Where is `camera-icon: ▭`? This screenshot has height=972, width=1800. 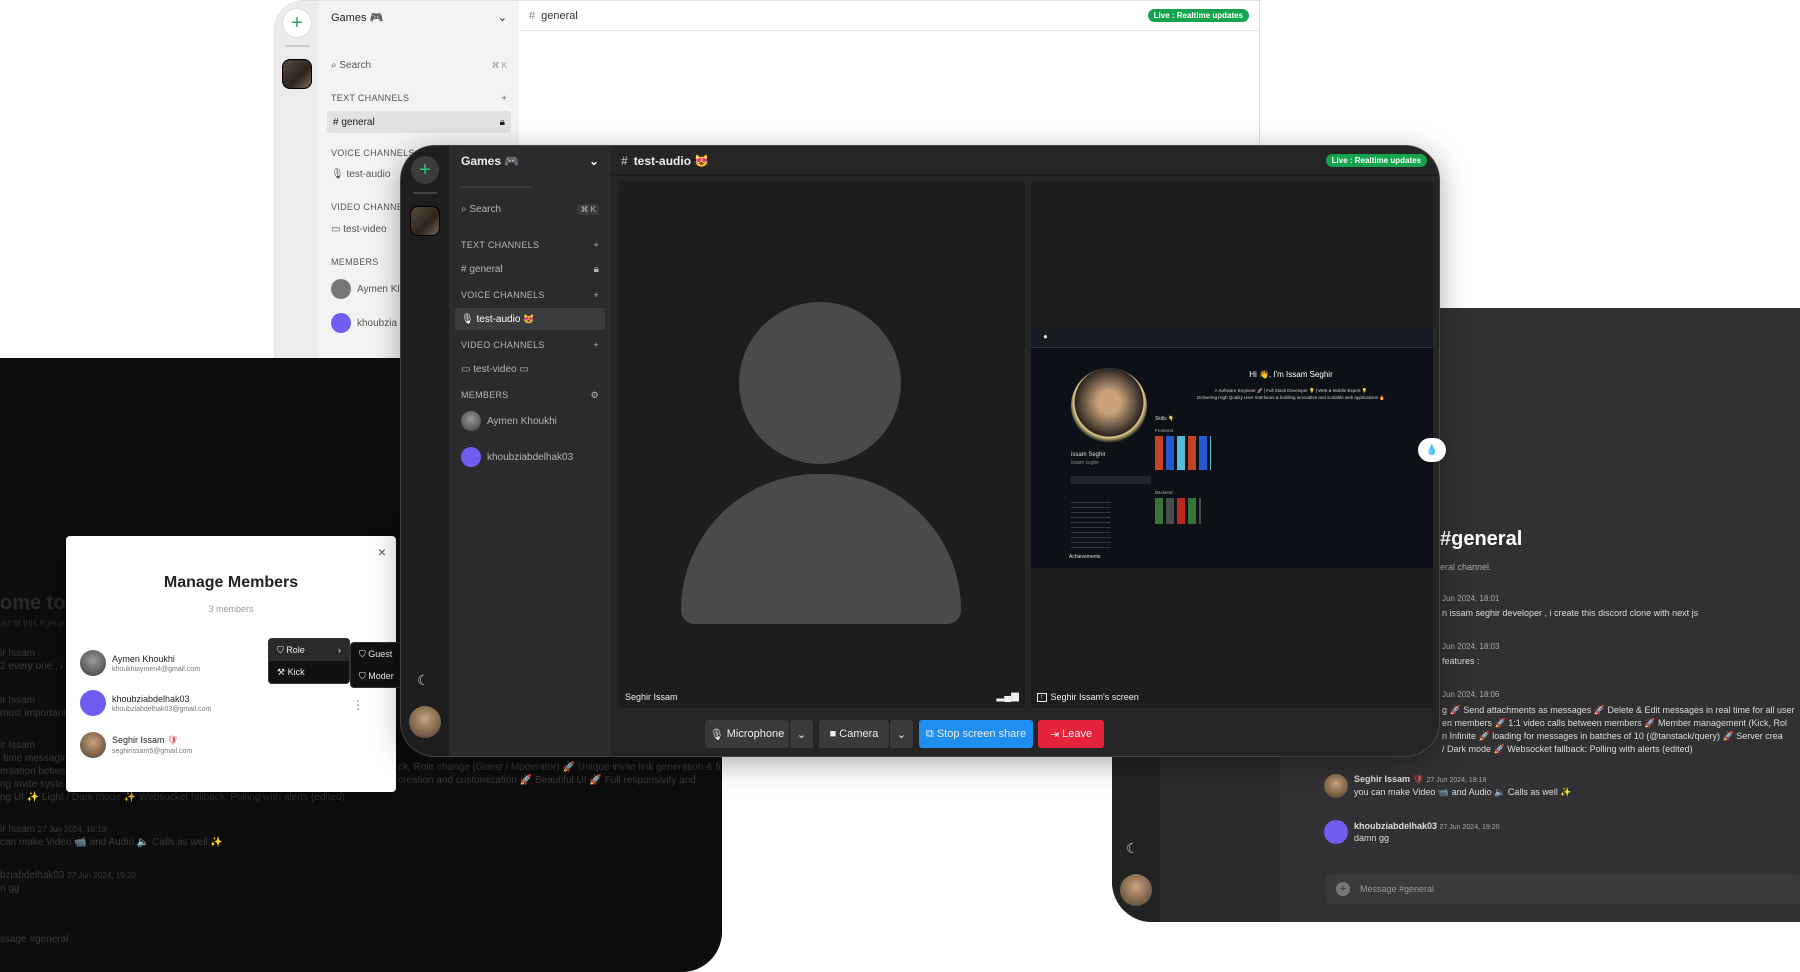 camera-icon: ▭ is located at coordinates (336, 229).